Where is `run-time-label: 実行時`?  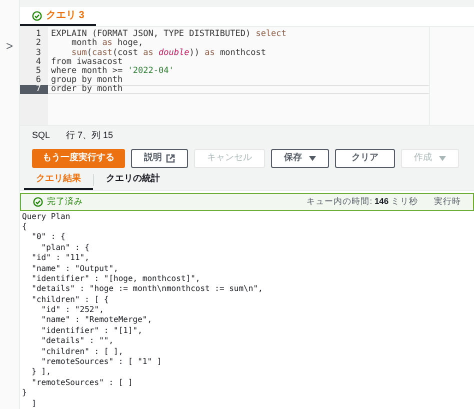
run-time-label: 実行時 is located at coordinates (447, 201).